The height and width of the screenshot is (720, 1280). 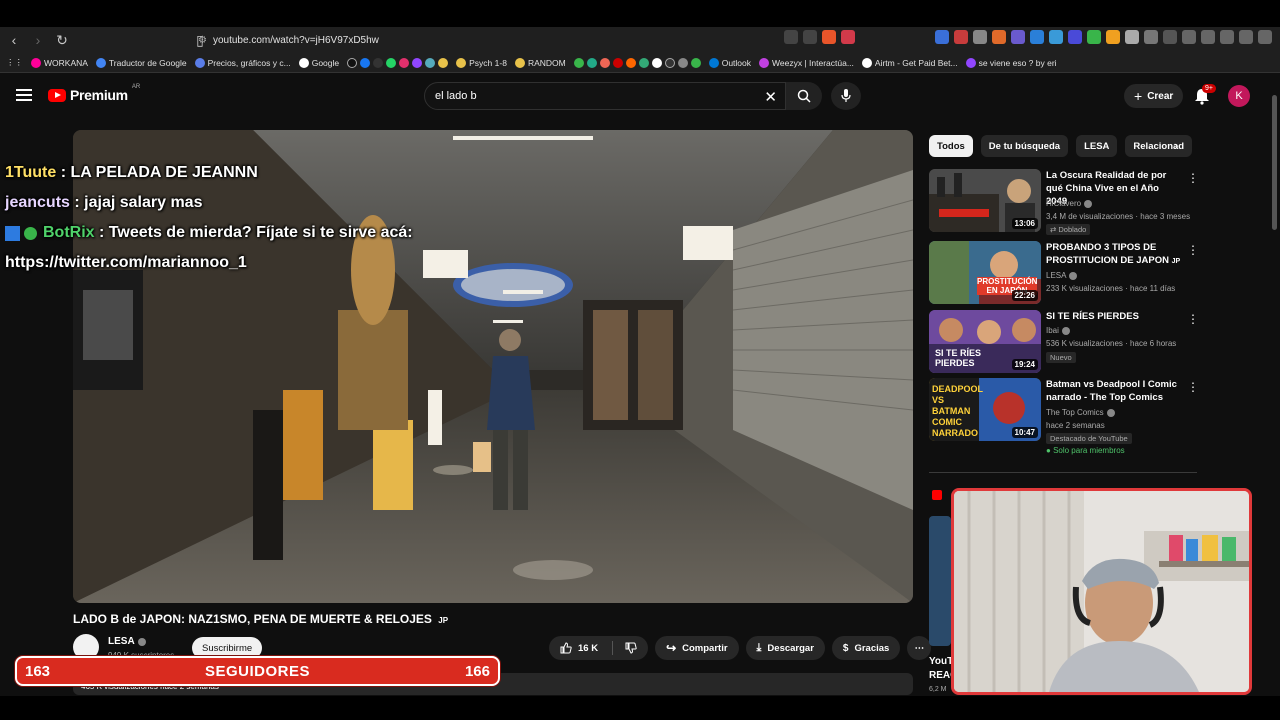 I want to click on chip-channel: LESA, so click(x=1097, y=146).